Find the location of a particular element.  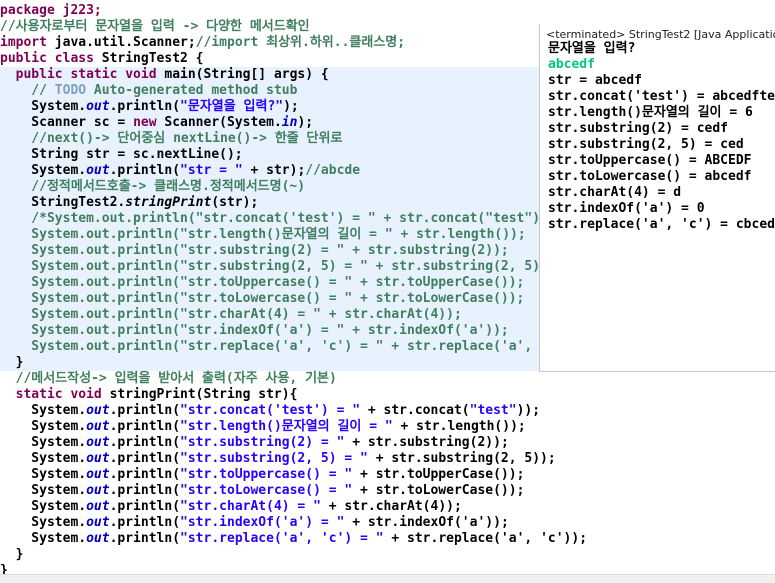

code-text: + str.toUpperCase()); is located at coordinates (438, 474).